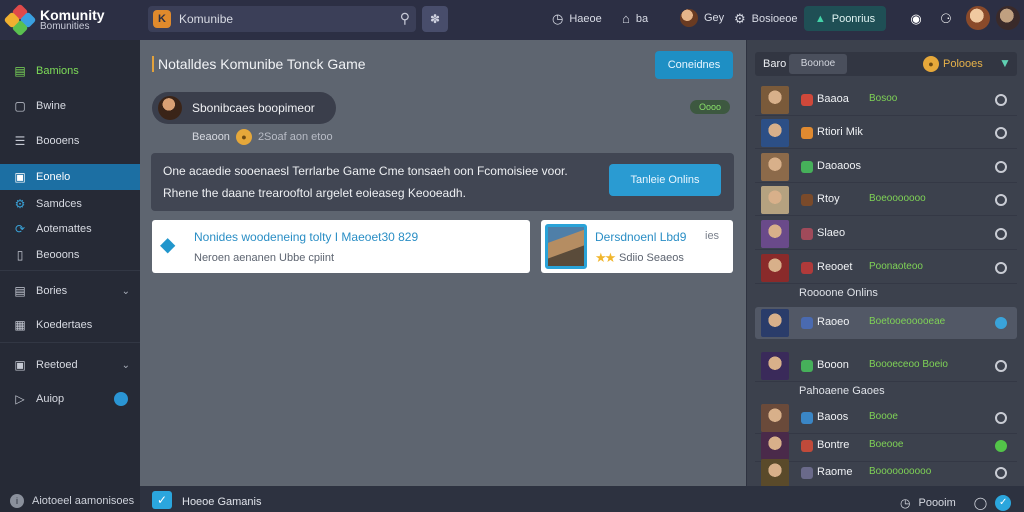 This screenshot has width=1024, height=512. I want to click on check-icon: ✓, so click(1003, 503).